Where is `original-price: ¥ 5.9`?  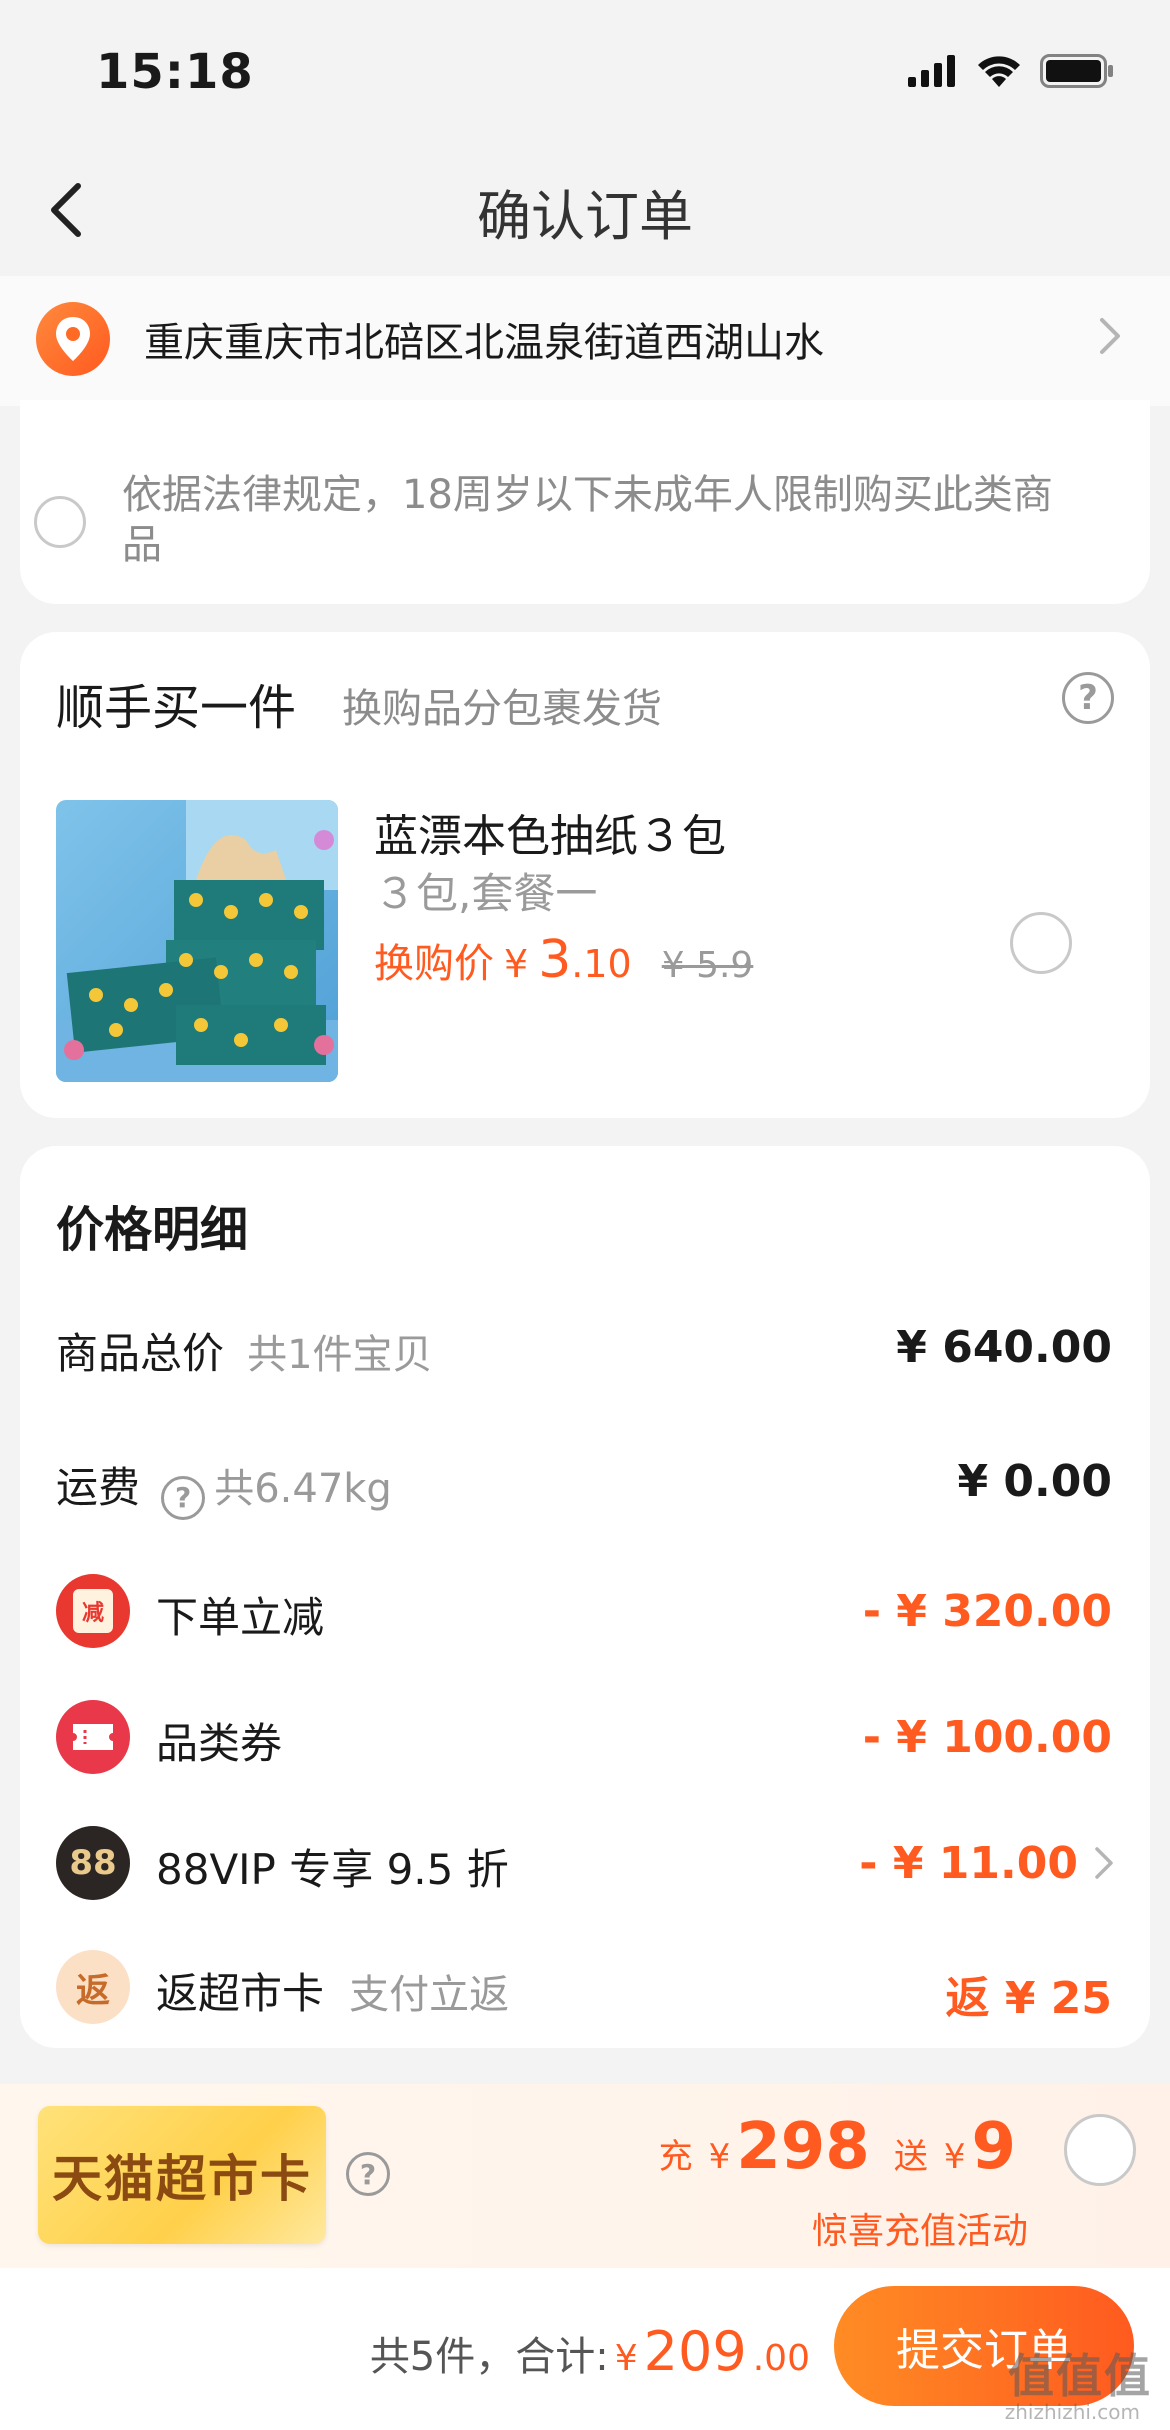 original-price: ¥ 5.9 is located at coordinates (707, 965).